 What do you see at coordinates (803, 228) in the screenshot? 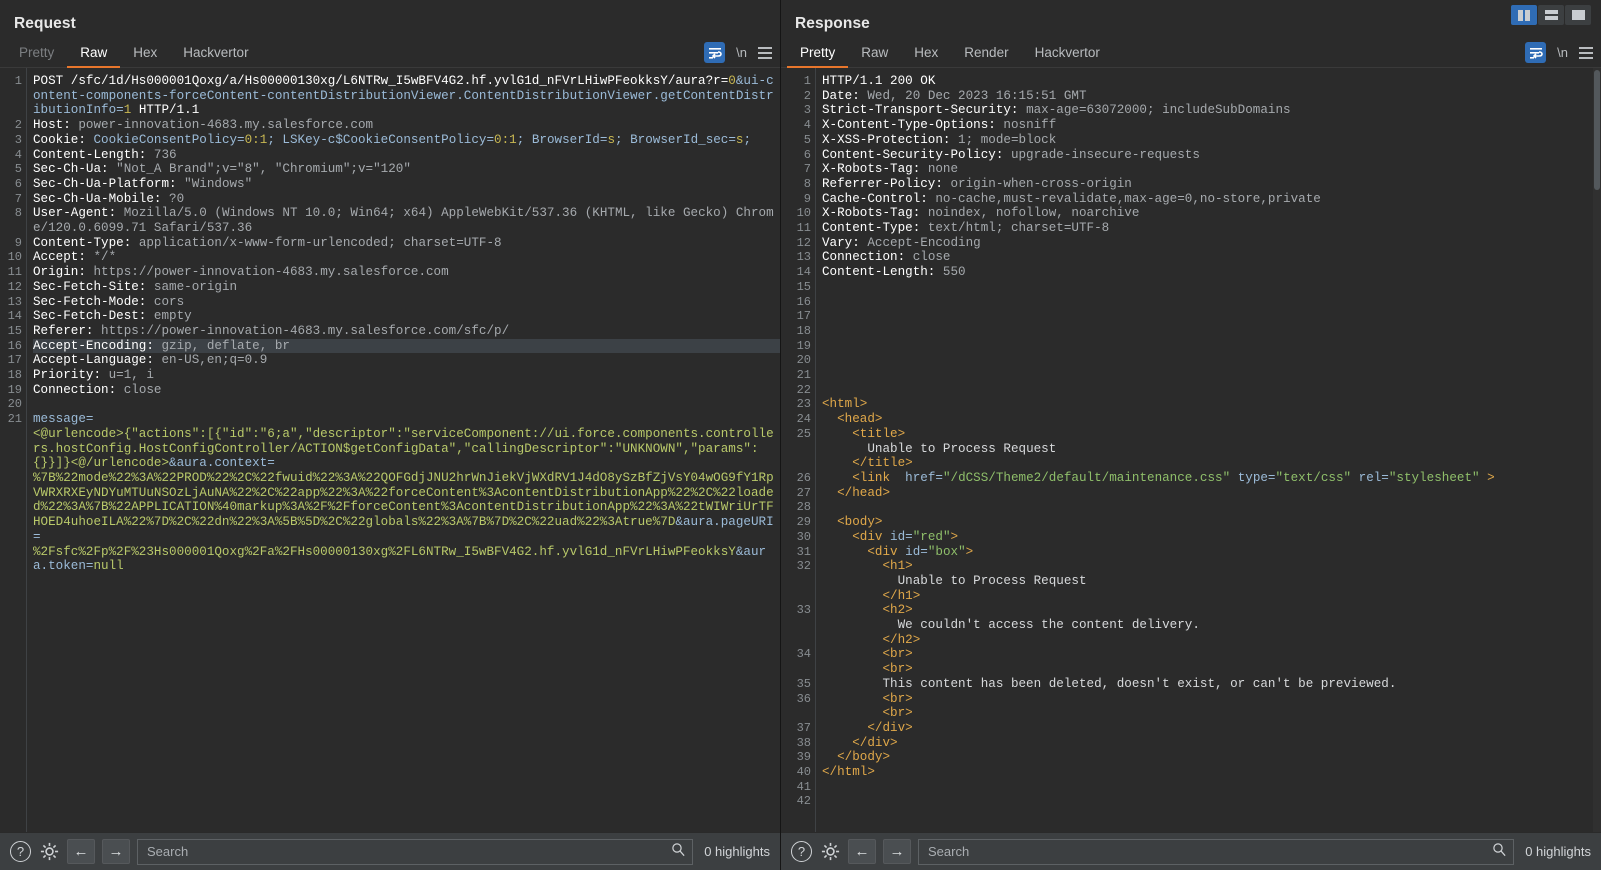
I see `response-line-number: 11` at bounding box center [803, 228].